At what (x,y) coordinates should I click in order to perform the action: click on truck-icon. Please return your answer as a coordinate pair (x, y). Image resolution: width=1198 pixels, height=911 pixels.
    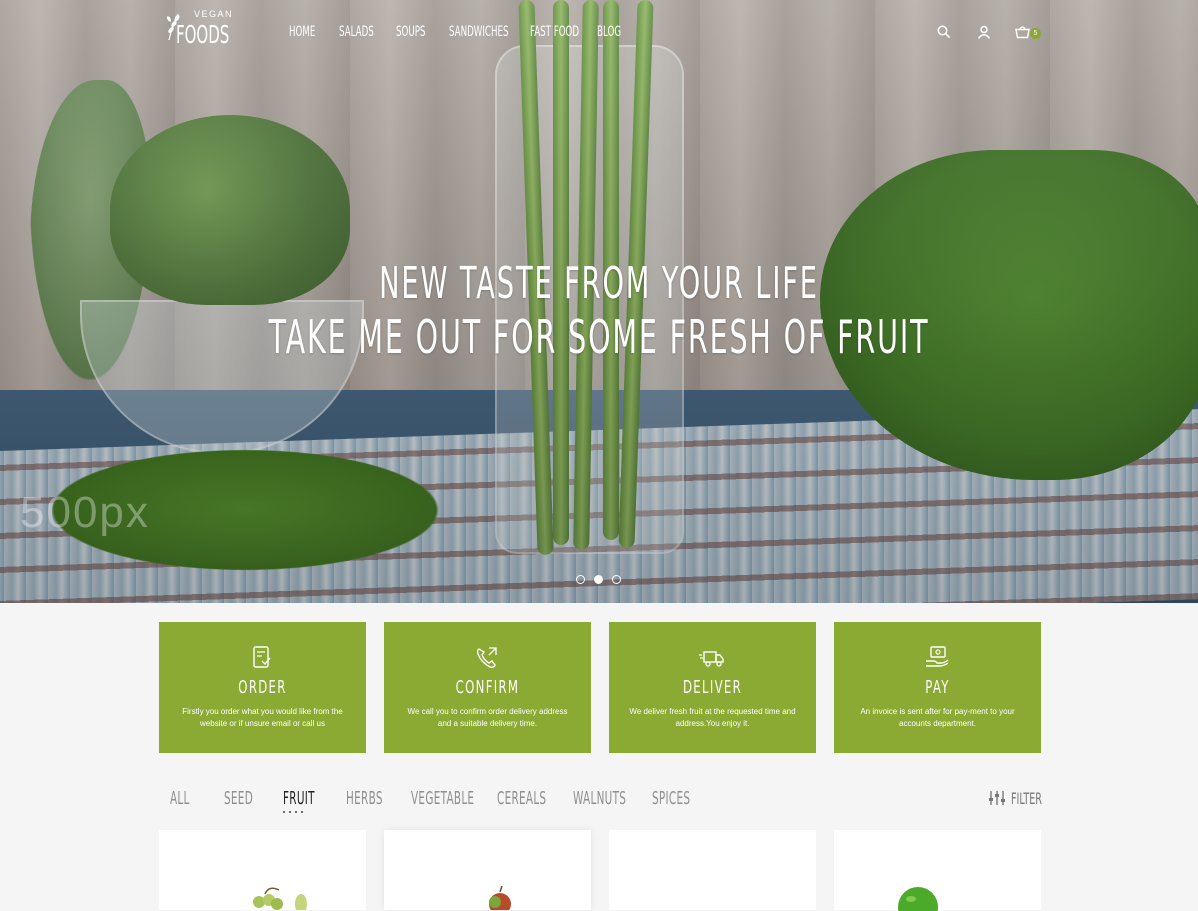
    Looking at the image, I should click on (711, 659).